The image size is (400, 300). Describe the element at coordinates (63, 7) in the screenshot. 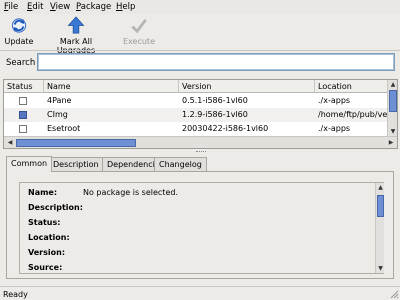

I see `menu-view-label: iew` at that location.